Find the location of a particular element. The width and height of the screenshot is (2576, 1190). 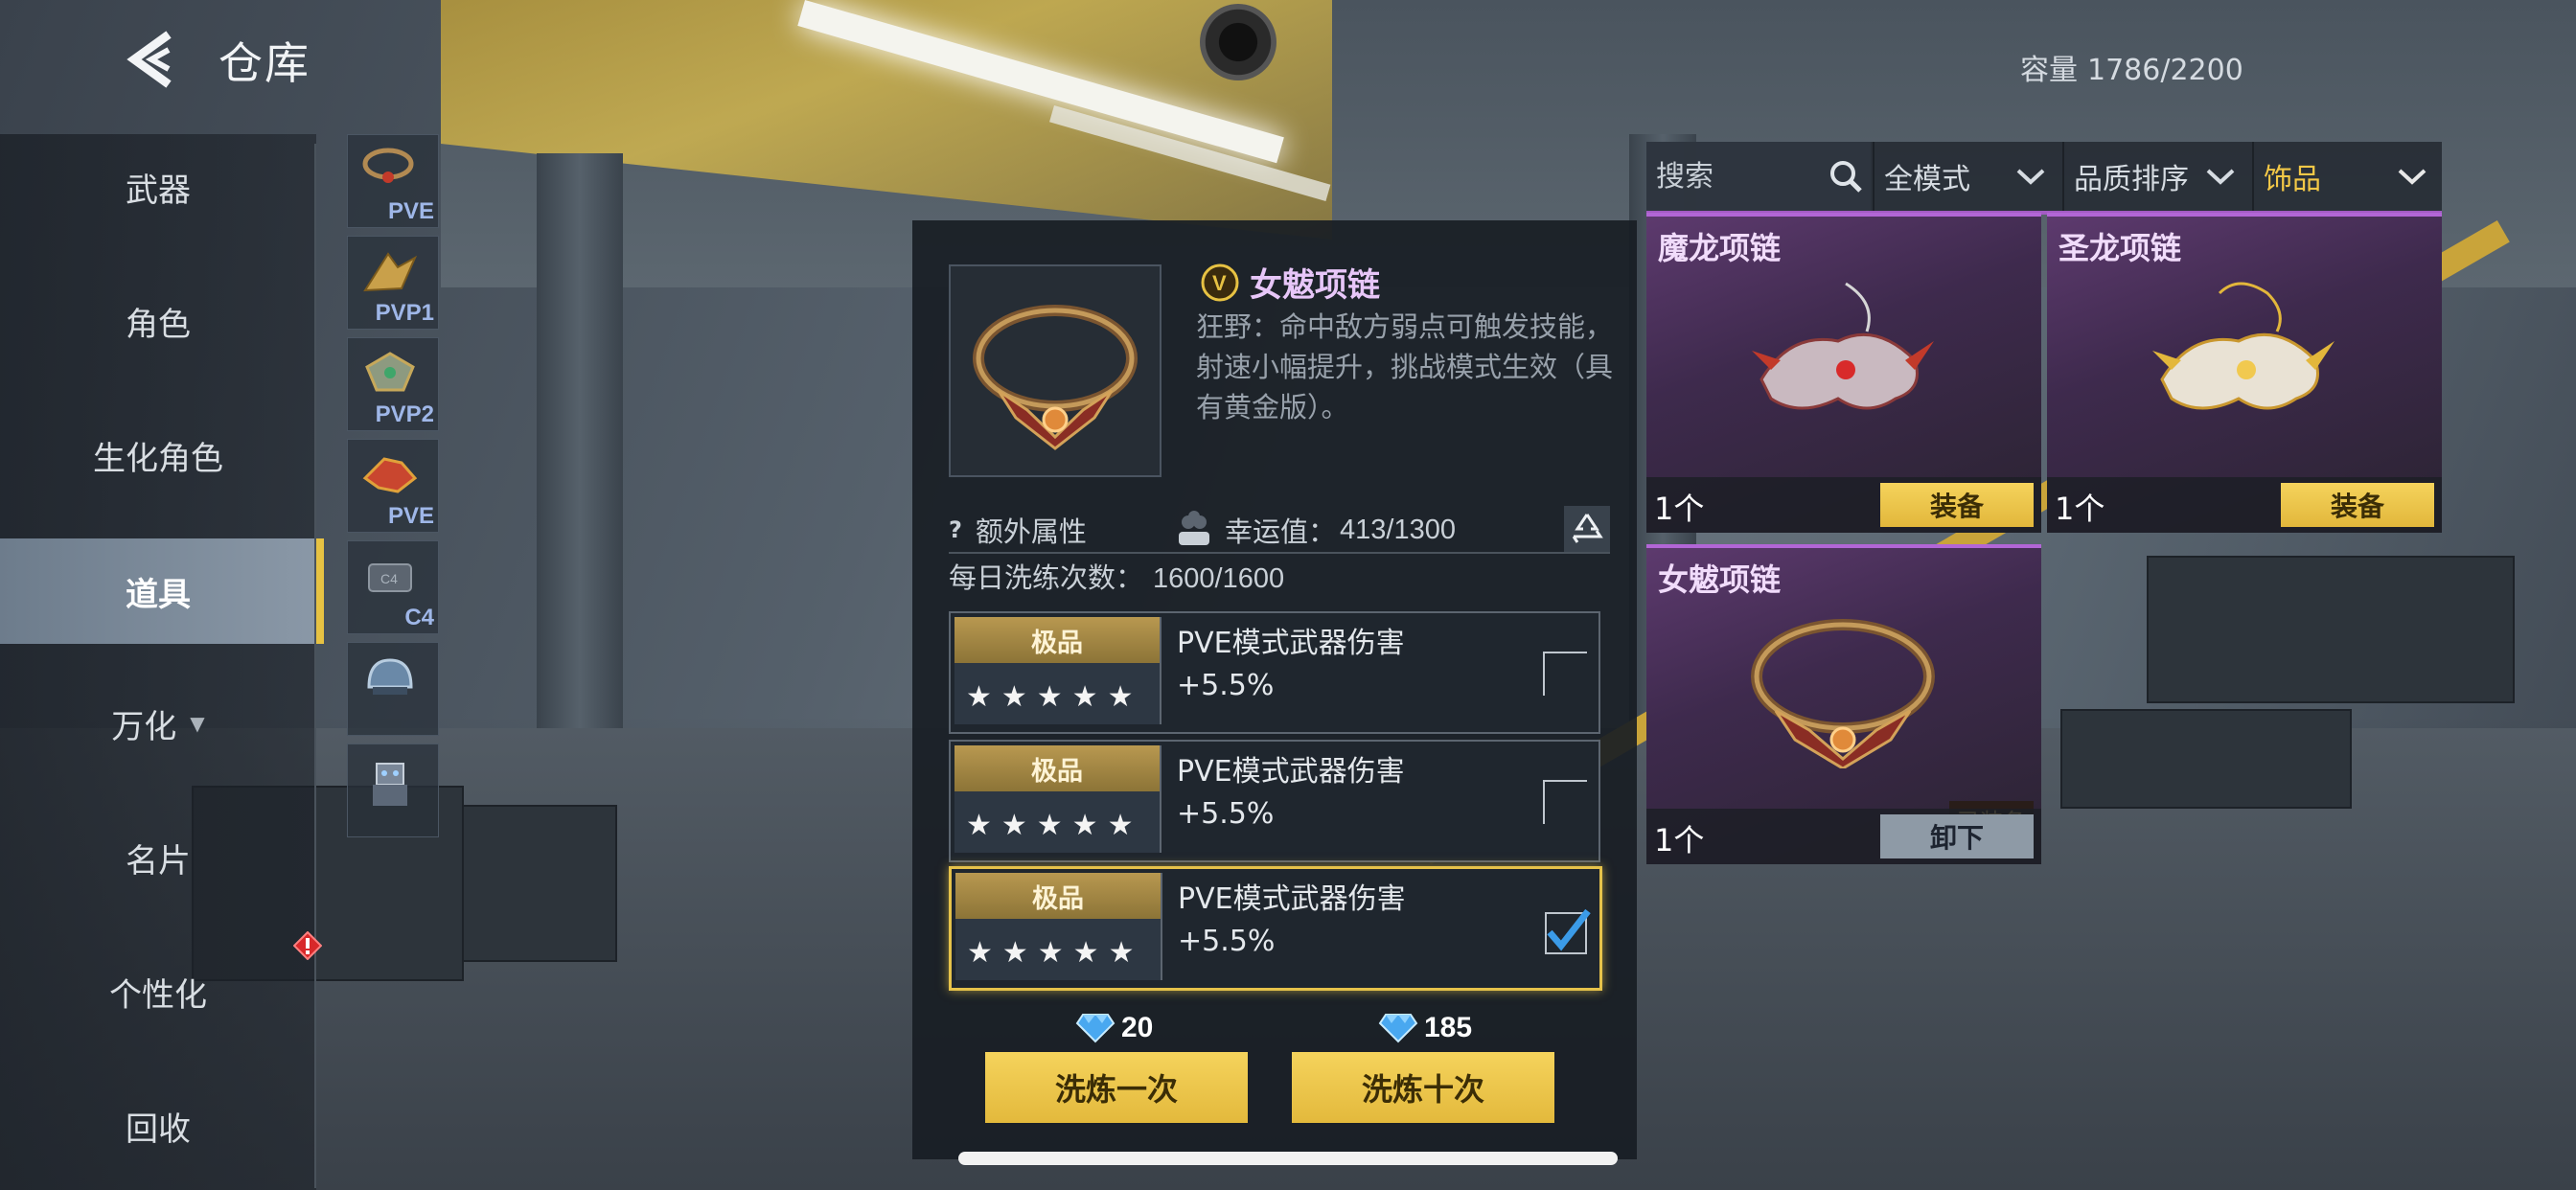

refine-option-2: 极品 ★★★★★ PVE模式武器伤害+5.5% is located at coordinates (1274, 801).